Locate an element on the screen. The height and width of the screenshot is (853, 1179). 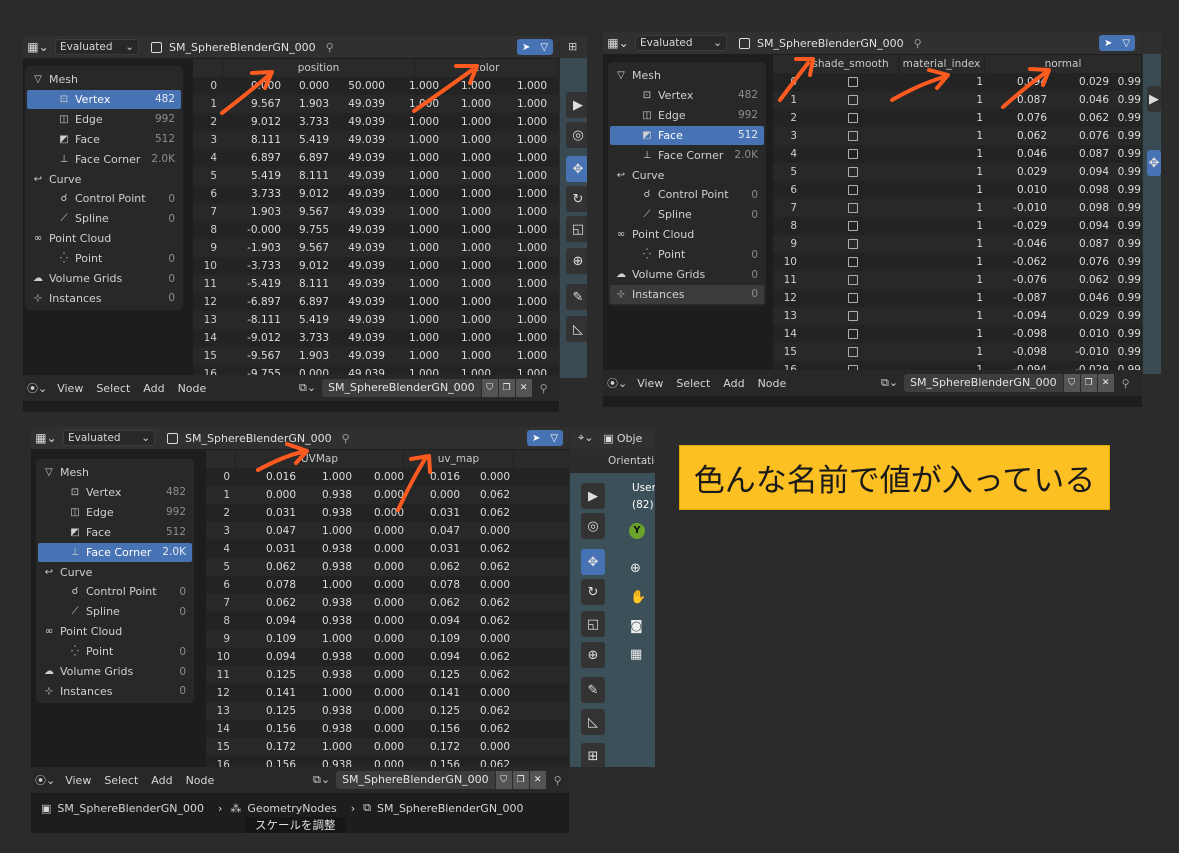
column-header: position is located at coordinates (319, 68).